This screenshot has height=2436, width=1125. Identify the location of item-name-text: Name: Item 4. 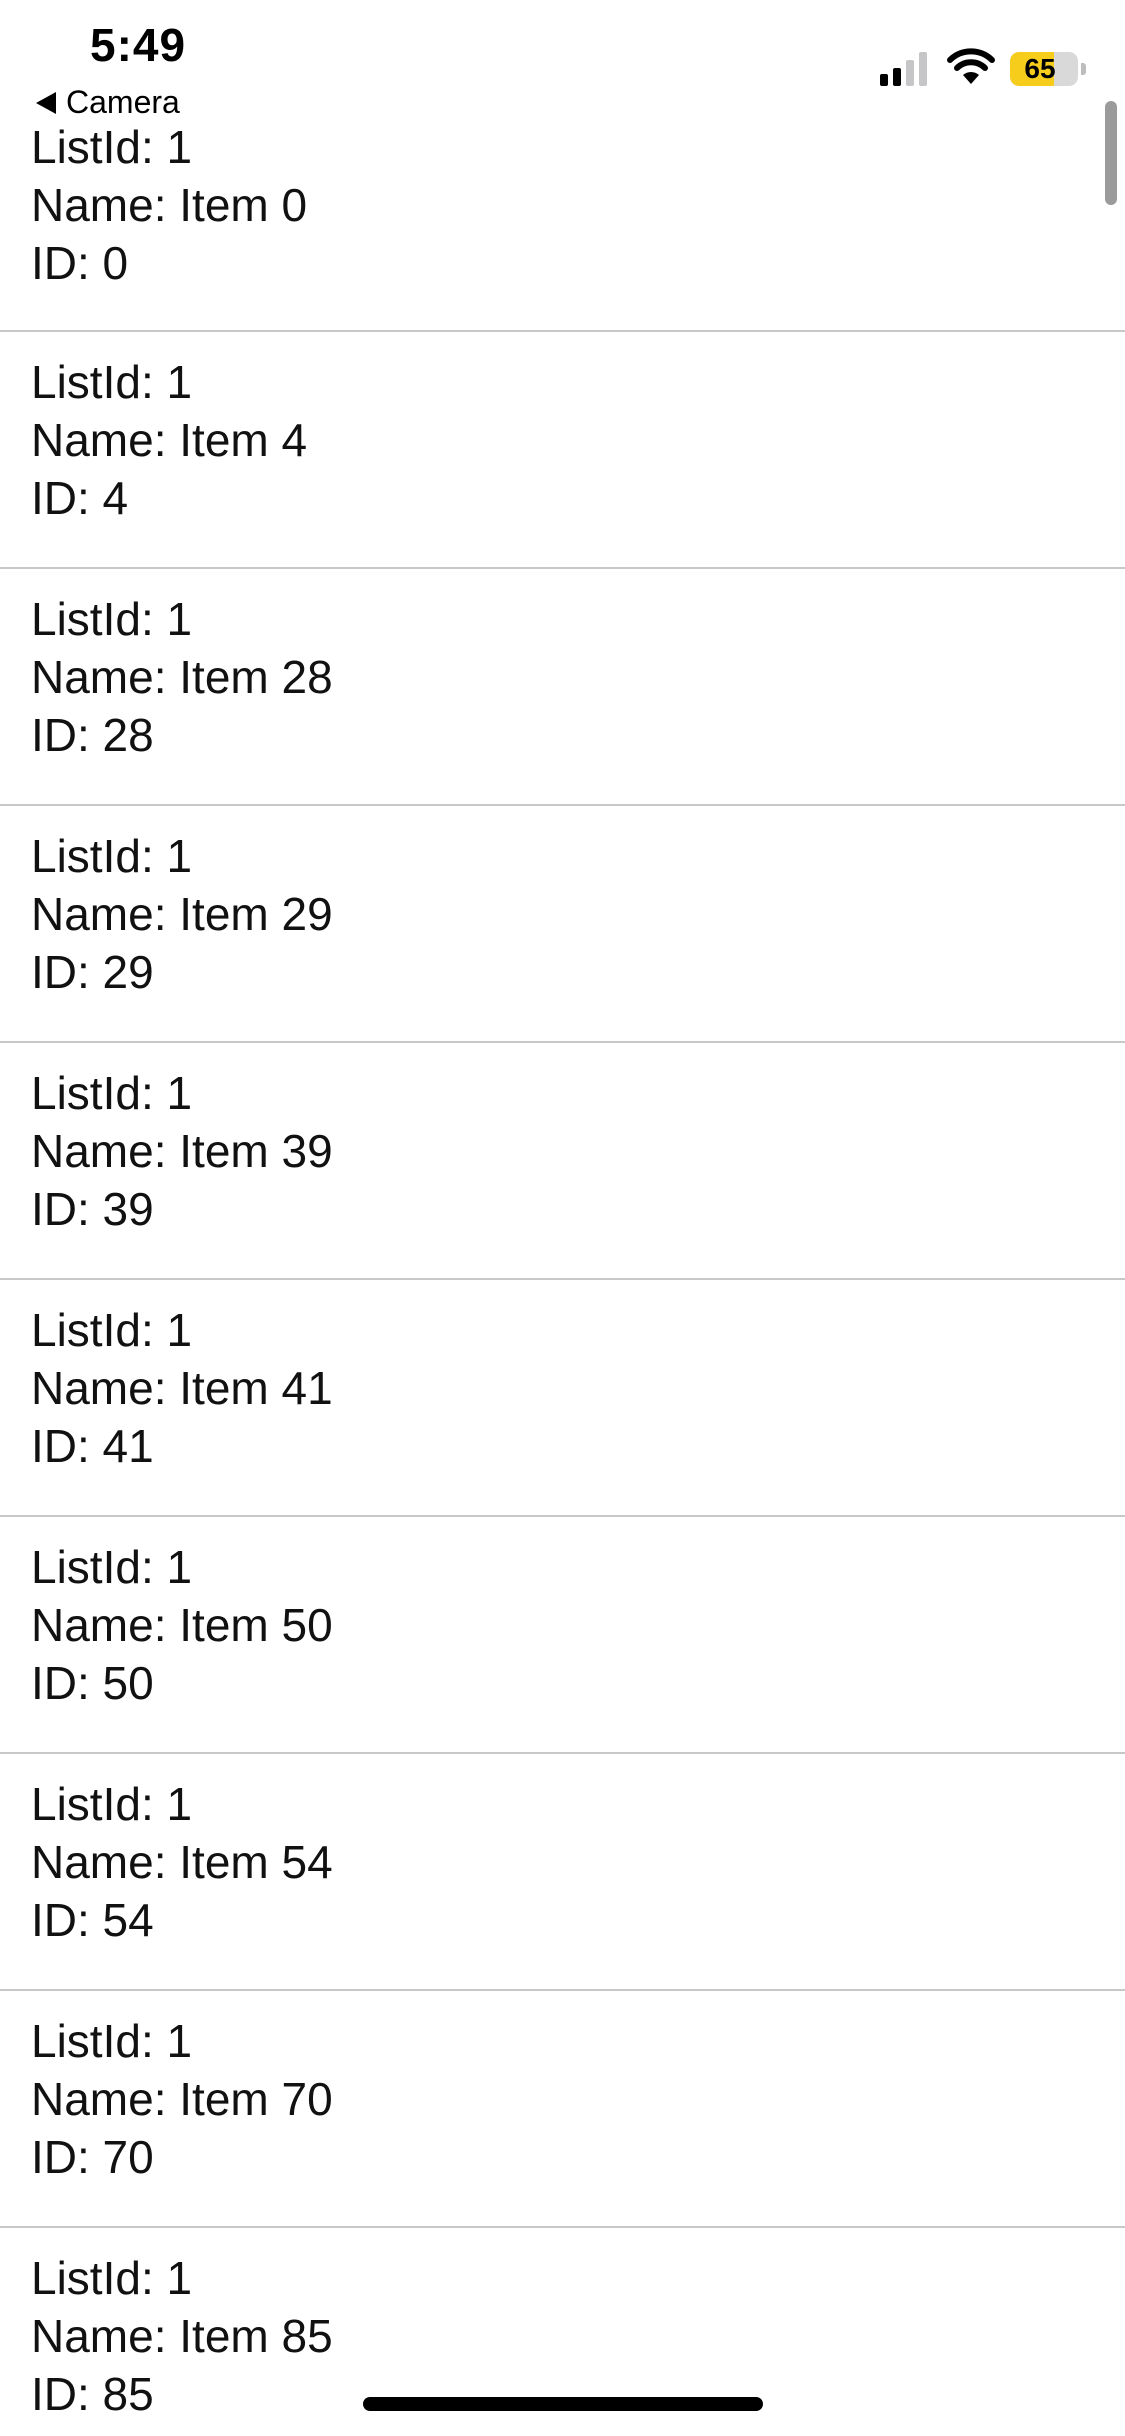
(169, 440).